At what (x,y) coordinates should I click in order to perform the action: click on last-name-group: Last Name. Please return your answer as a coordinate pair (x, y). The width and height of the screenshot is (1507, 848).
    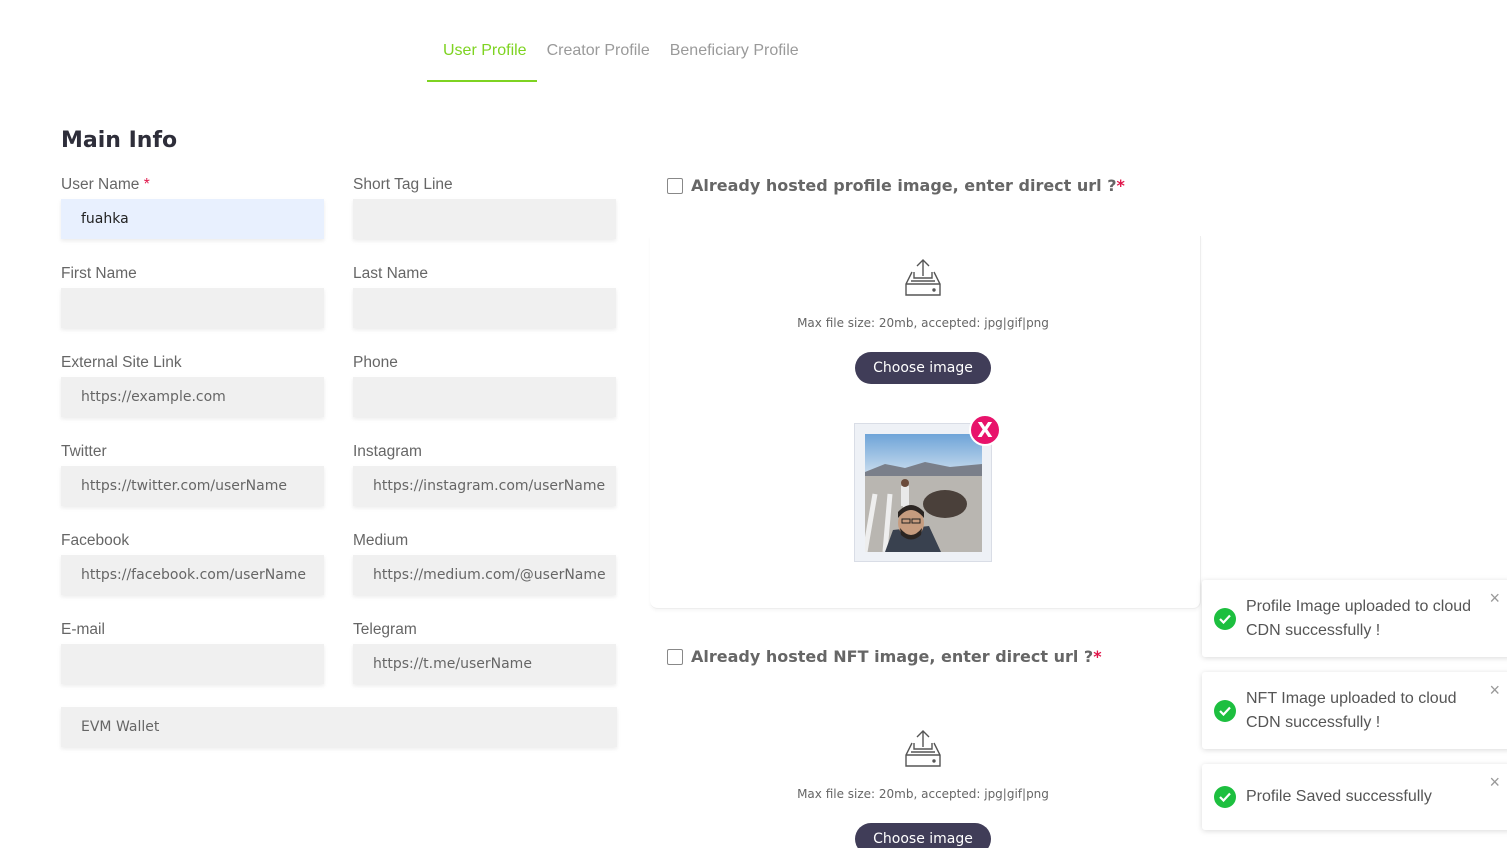
    Looking at the image, I should click on (484, 296).